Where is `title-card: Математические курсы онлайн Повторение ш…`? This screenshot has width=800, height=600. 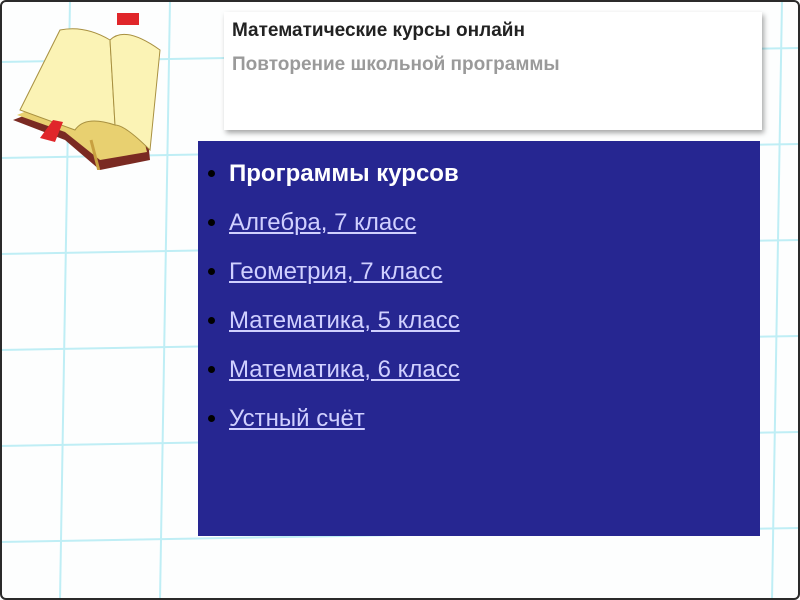 title-card: Математические курсы онлайн Повторение ш… is located at coordinates (493, 71).